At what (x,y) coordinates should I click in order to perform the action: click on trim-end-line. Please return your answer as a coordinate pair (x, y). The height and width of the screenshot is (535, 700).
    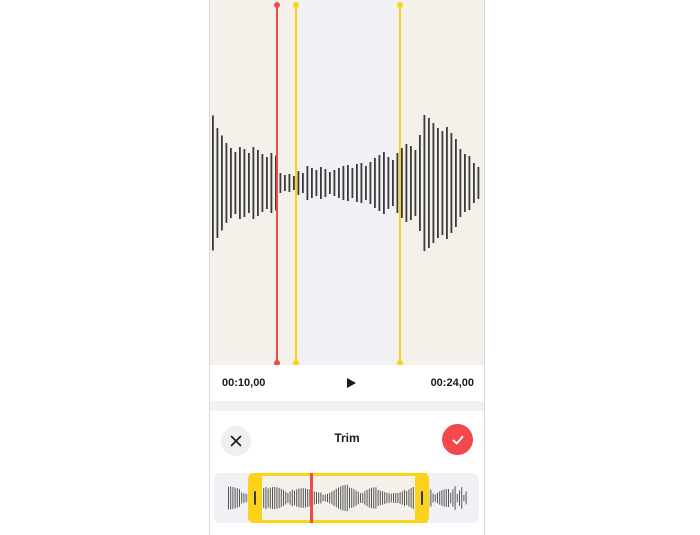
    Looking at the image, I should click on (400, 184).